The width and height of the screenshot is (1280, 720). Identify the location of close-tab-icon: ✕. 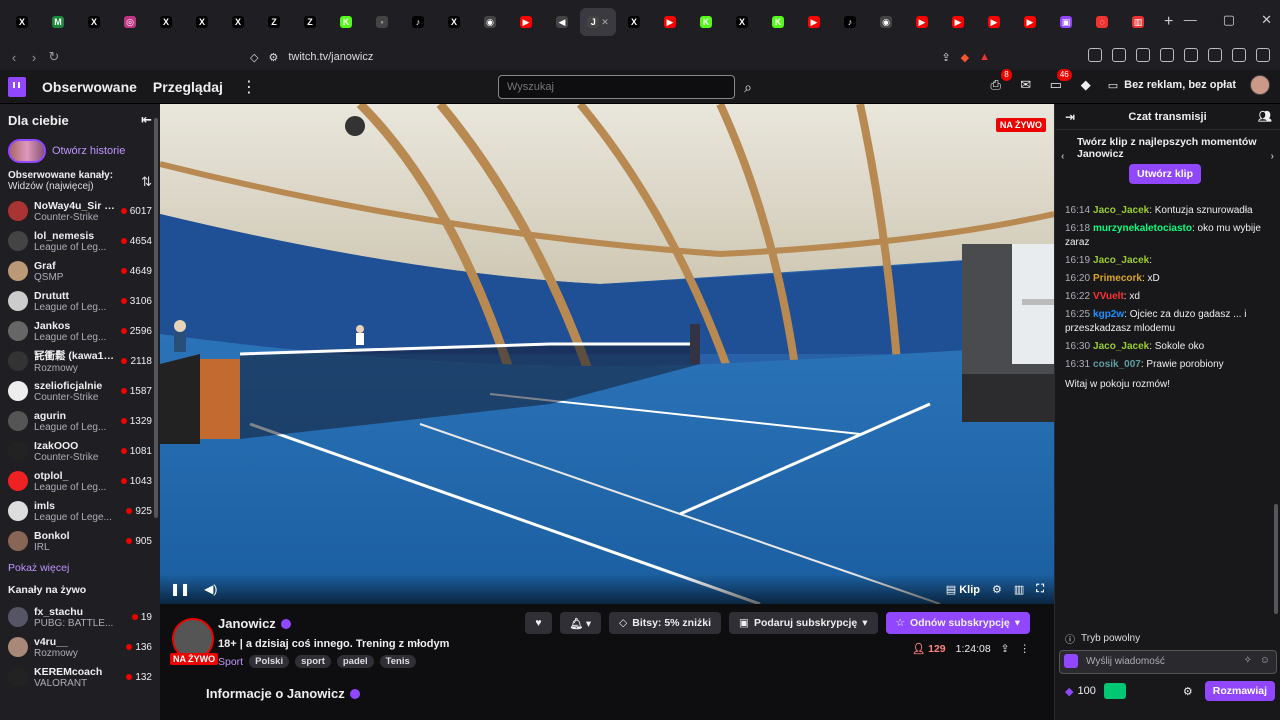
(605, 22).